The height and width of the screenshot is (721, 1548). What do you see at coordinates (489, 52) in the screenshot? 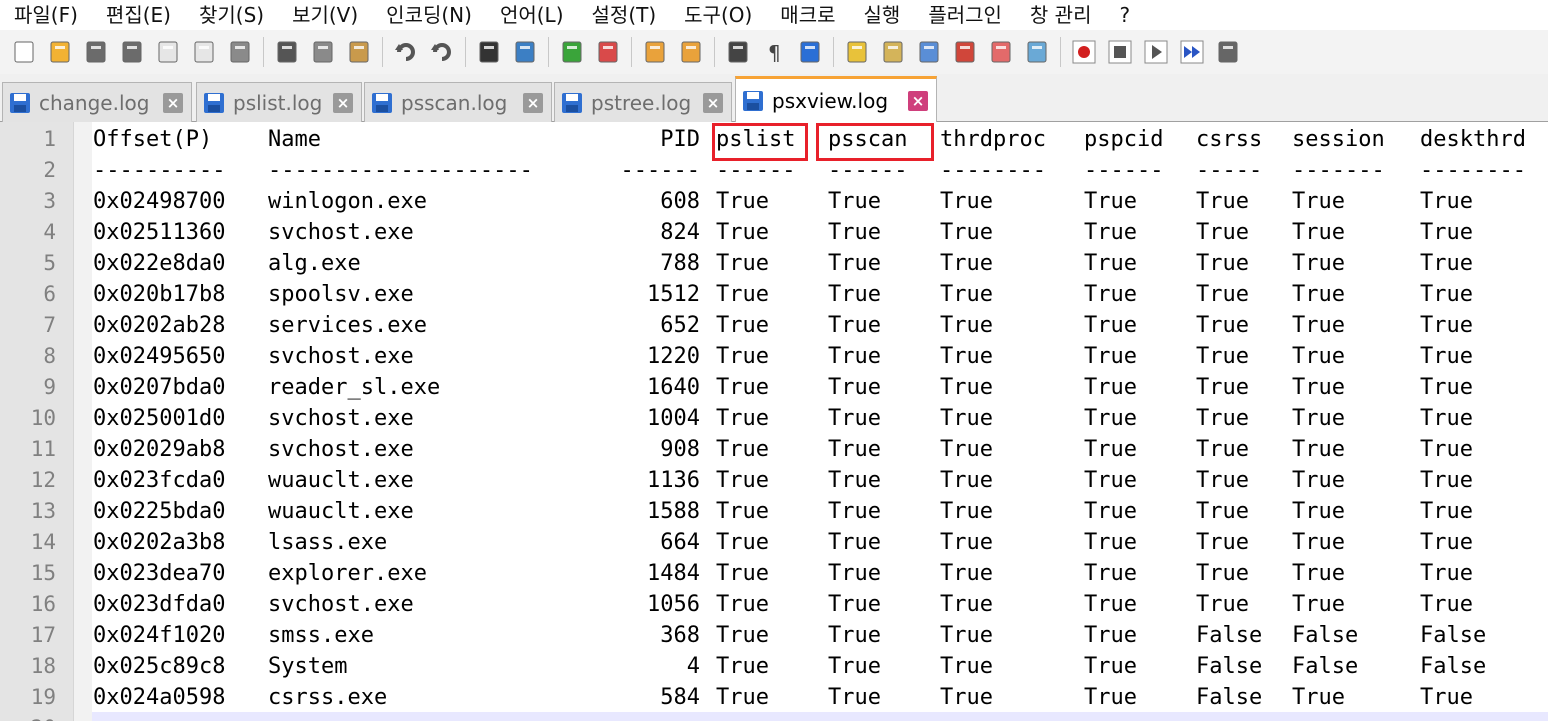
I see `find-icon` at bounding box center [489, 52].